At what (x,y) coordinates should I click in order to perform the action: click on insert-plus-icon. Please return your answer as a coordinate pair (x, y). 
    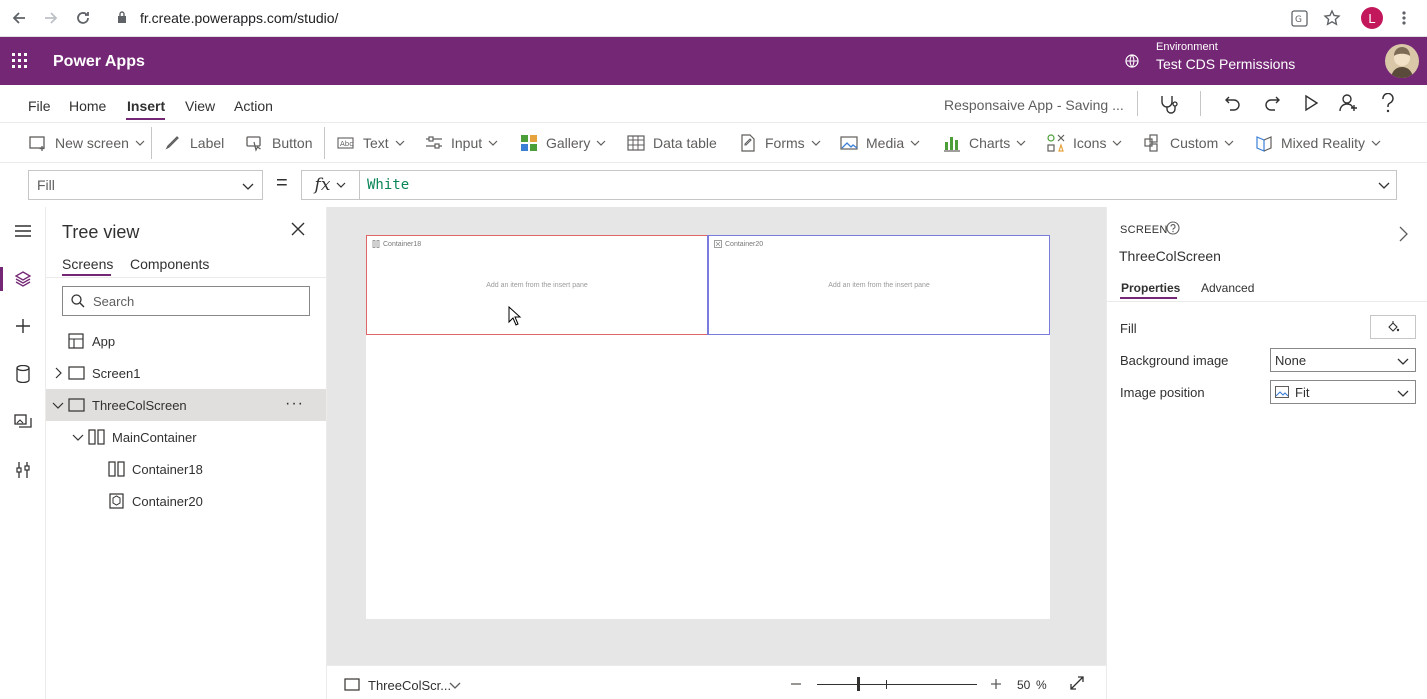
    Looking at the image, I should click on (23, 326).